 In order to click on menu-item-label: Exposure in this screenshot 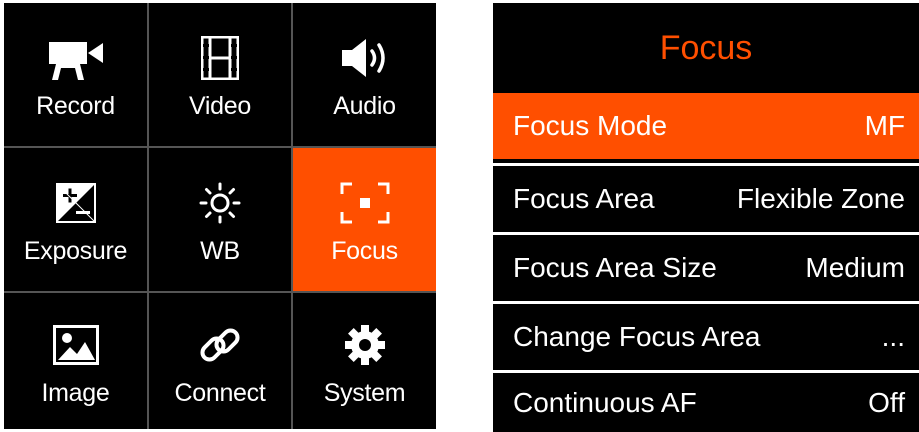, I will do `click(75, 251)`.